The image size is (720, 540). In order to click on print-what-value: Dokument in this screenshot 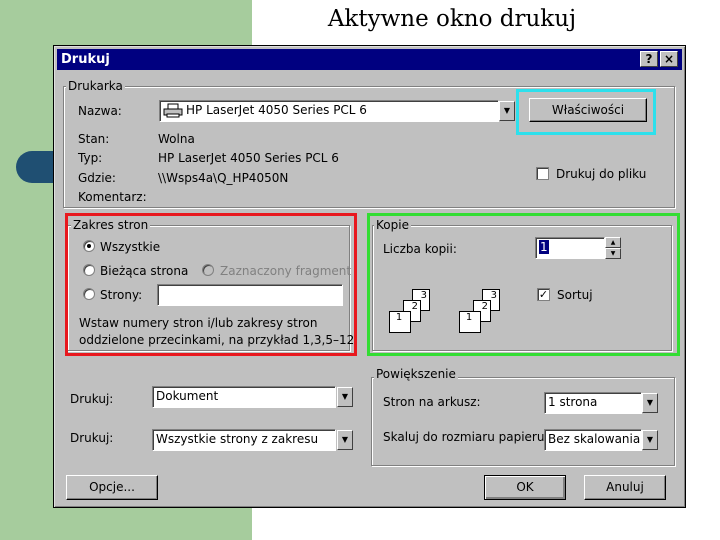, I will do `click(187, 396)`.